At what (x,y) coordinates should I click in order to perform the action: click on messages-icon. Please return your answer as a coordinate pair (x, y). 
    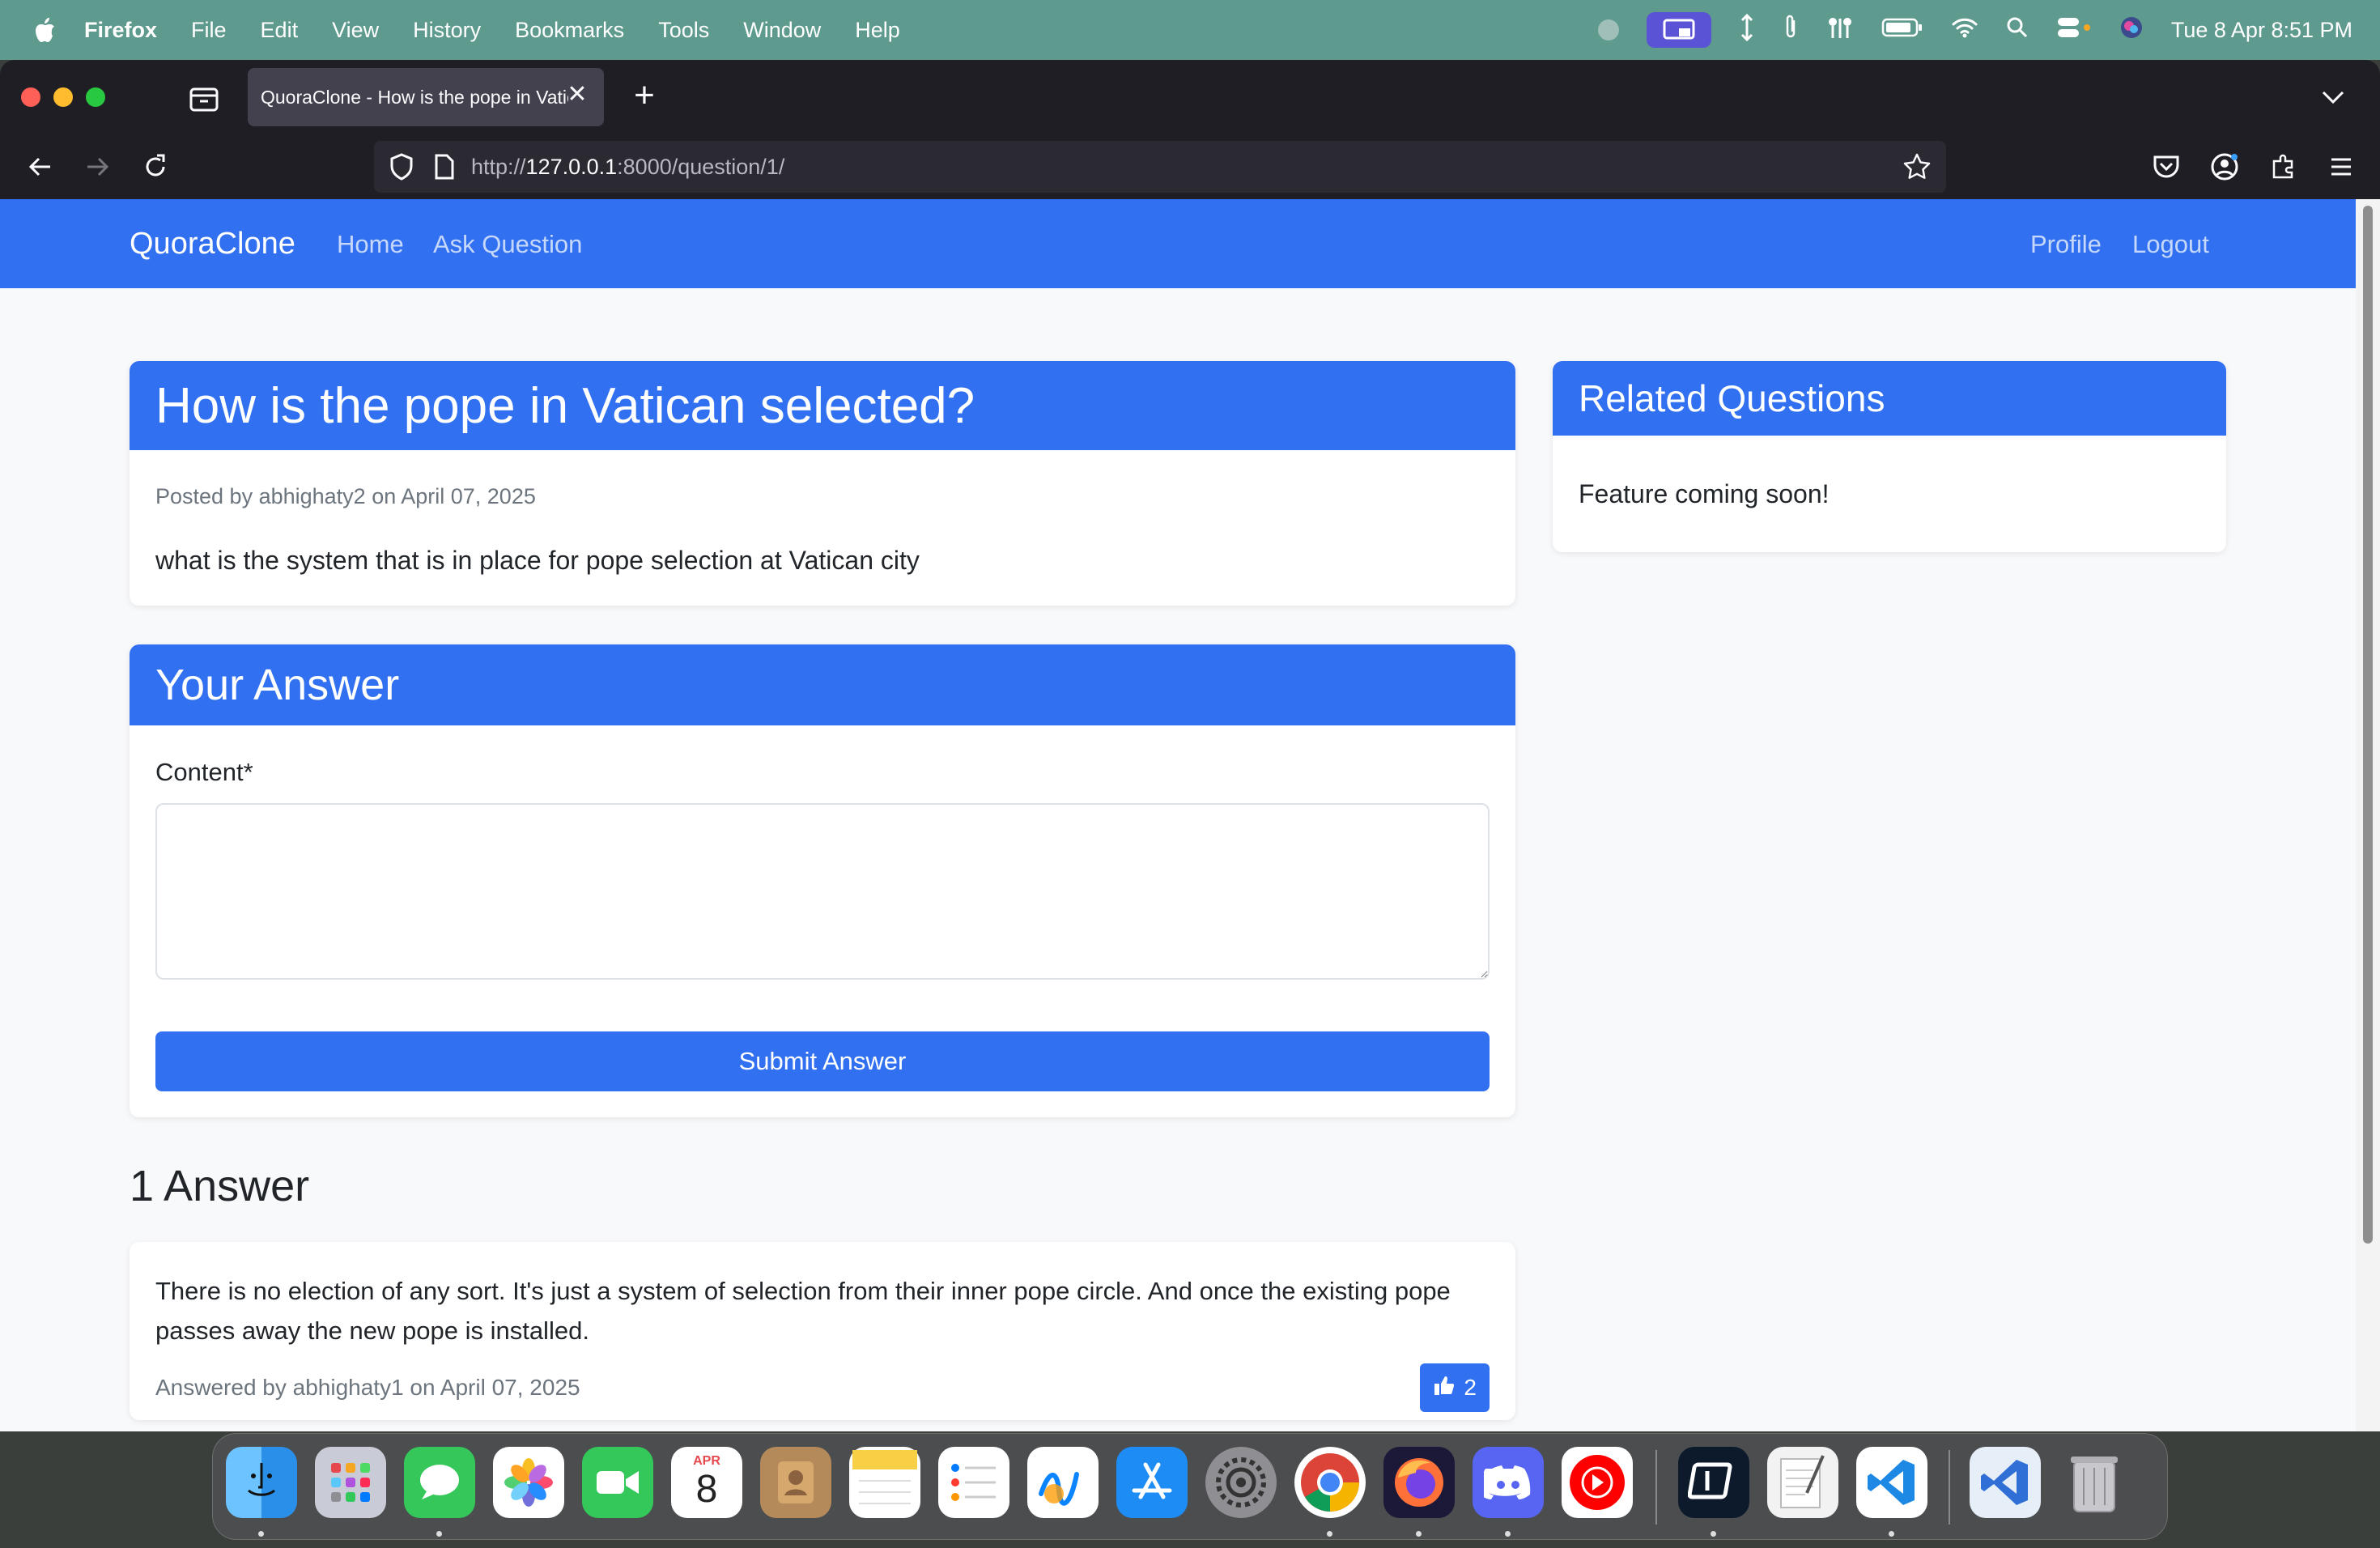
    Looking at the image, I should click on (439, 1482).